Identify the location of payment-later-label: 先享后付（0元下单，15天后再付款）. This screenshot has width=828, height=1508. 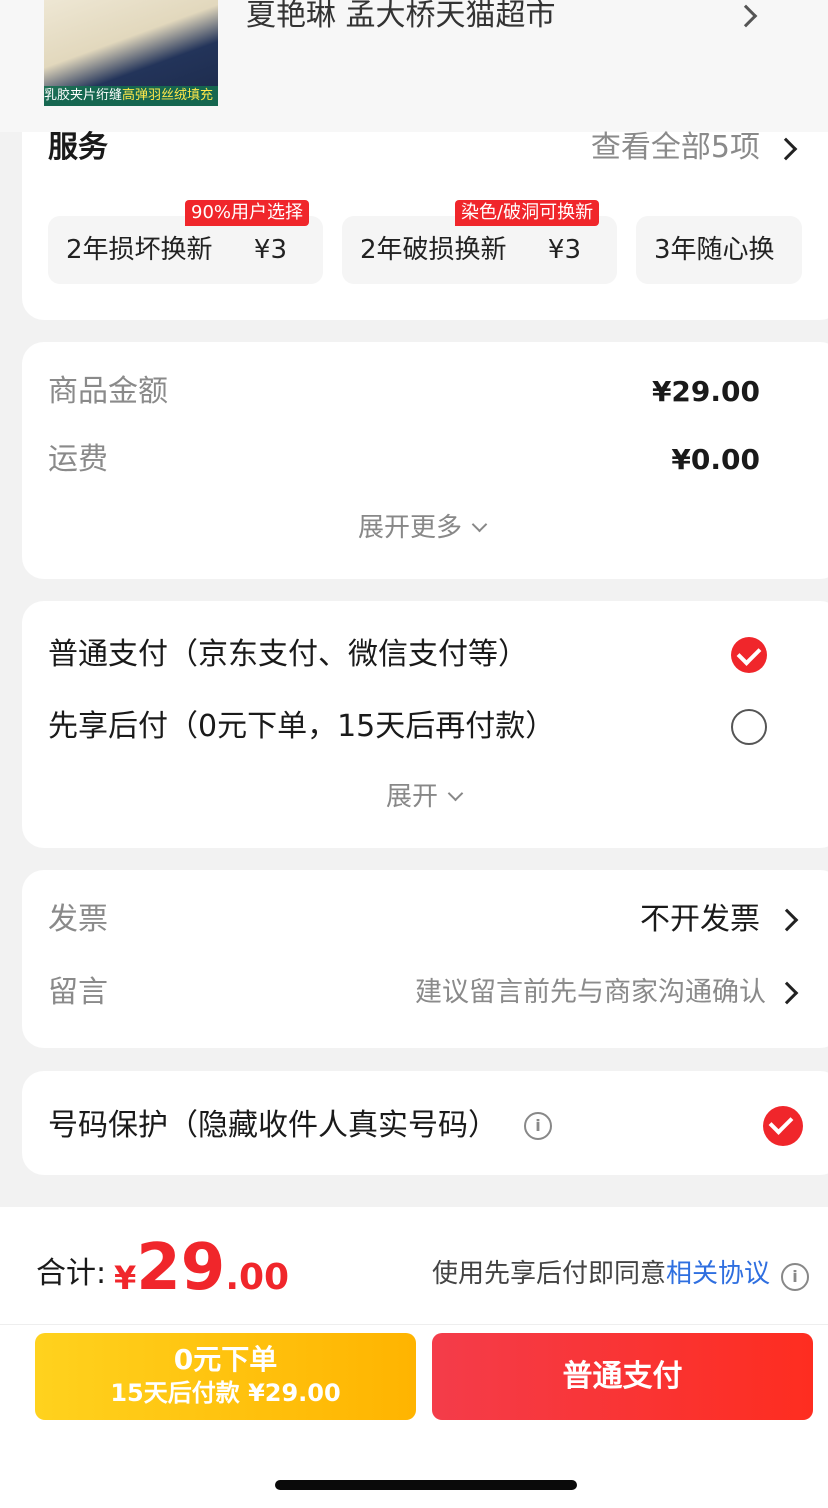
(301, 727).